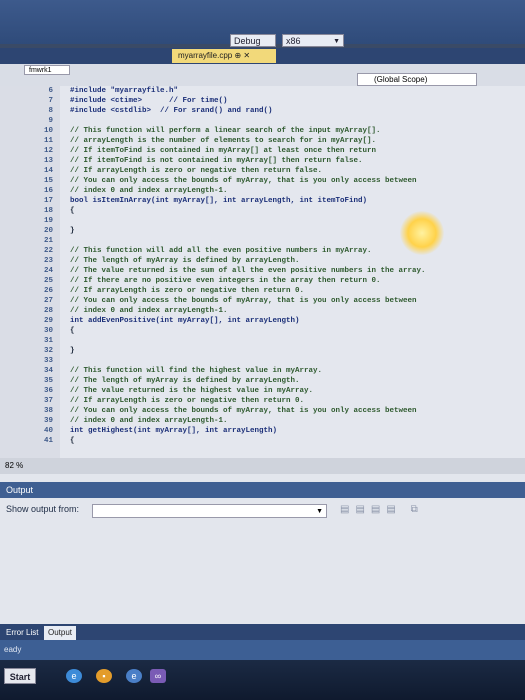 This screenshot has width=525, height=700. Describe the element at coordinates (209, 511) in the screenshot. I see `output-source-select: ▼` at that location.